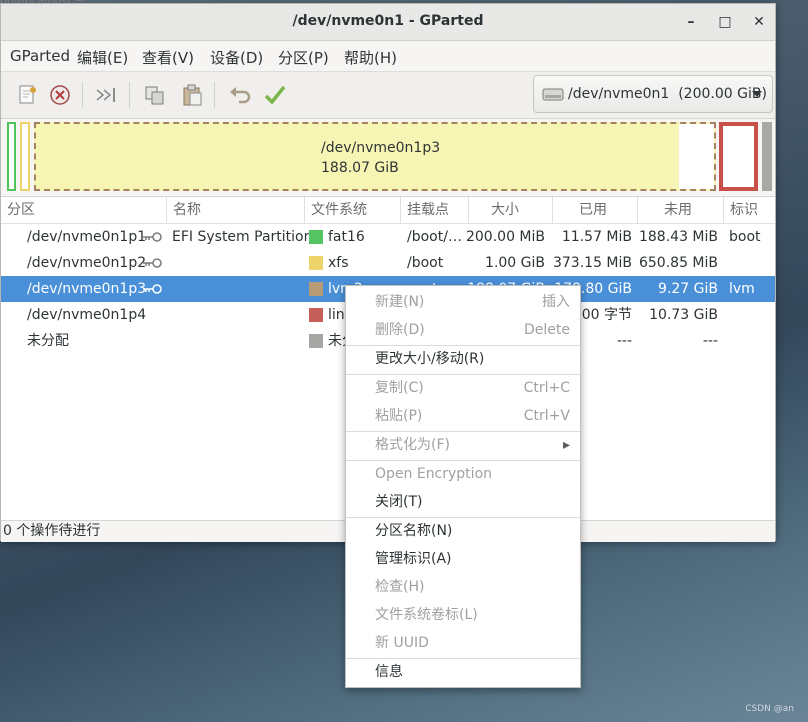  Describe the element at coordinates (738, 156) in the screenshot. I see `diskmap-segment-p4` at that location.